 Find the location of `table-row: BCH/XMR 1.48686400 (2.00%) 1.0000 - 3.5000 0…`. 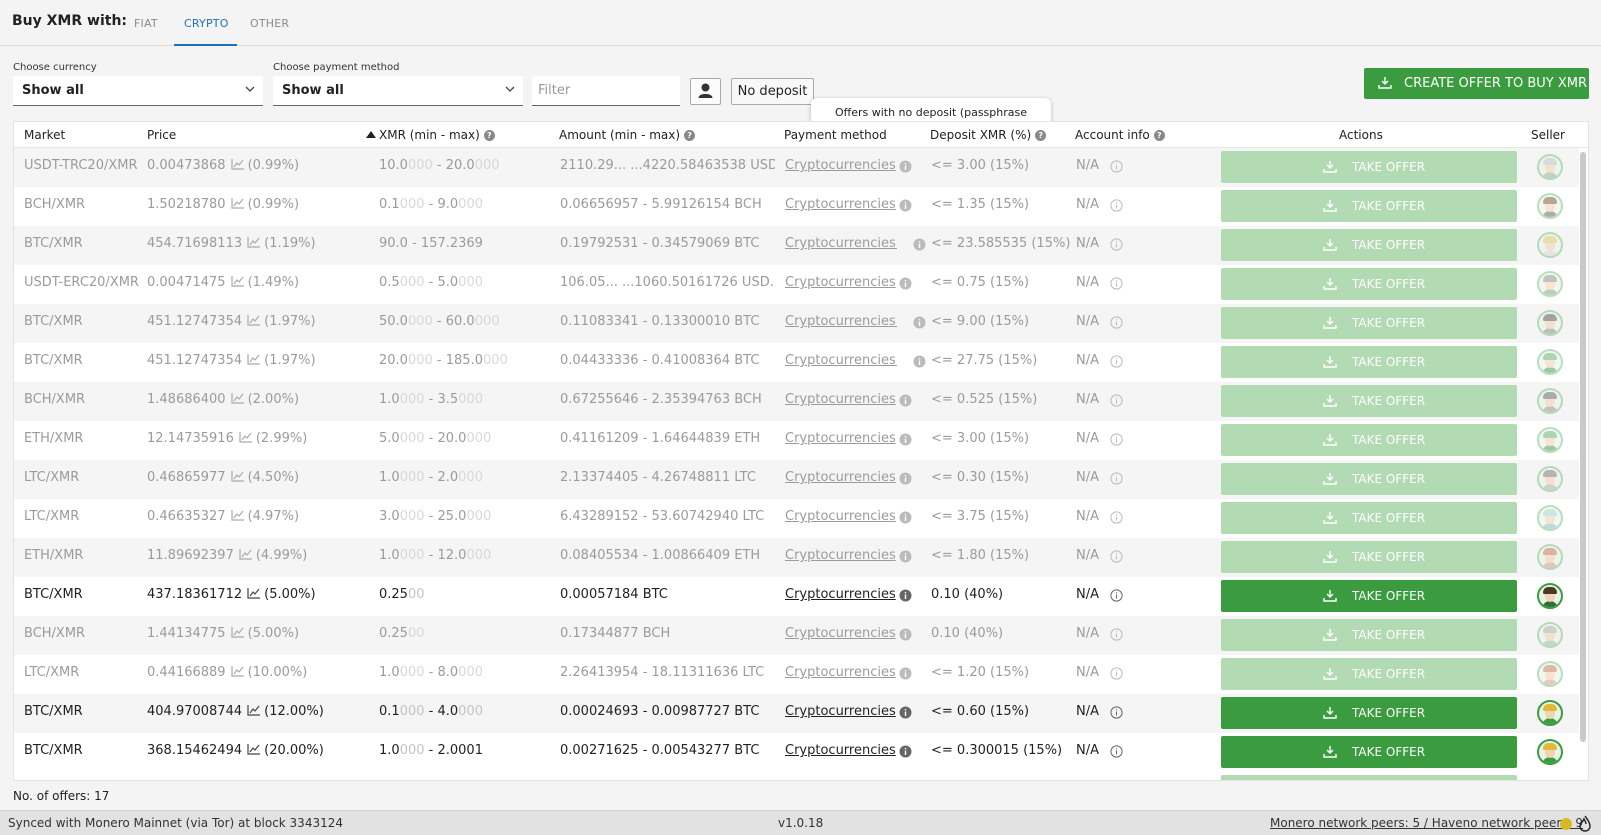

table-row: BCH/XMR 1.48686400 (2.00%) 1.0000 - 3.5000 0… is located at coordinates (796, 401).